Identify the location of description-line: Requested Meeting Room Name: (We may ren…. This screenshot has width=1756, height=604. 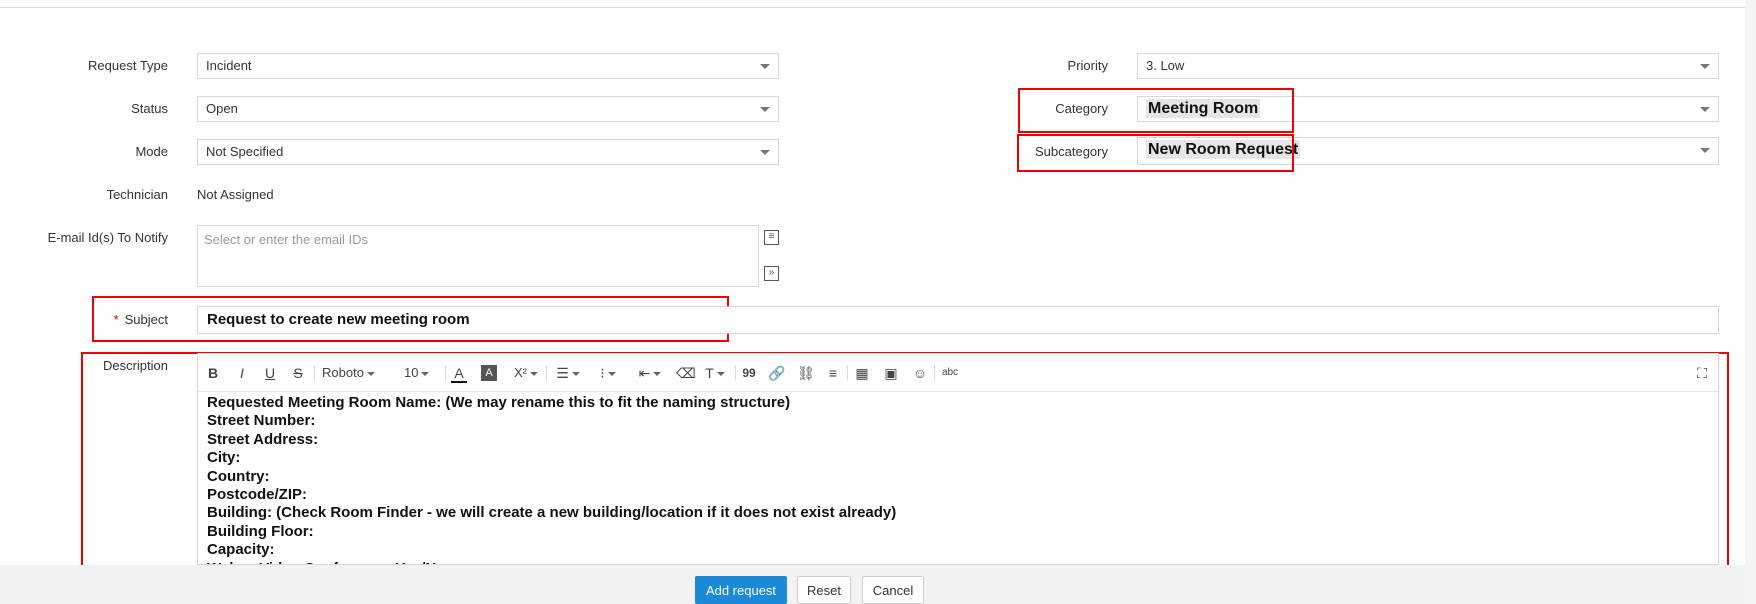
(499, 402).